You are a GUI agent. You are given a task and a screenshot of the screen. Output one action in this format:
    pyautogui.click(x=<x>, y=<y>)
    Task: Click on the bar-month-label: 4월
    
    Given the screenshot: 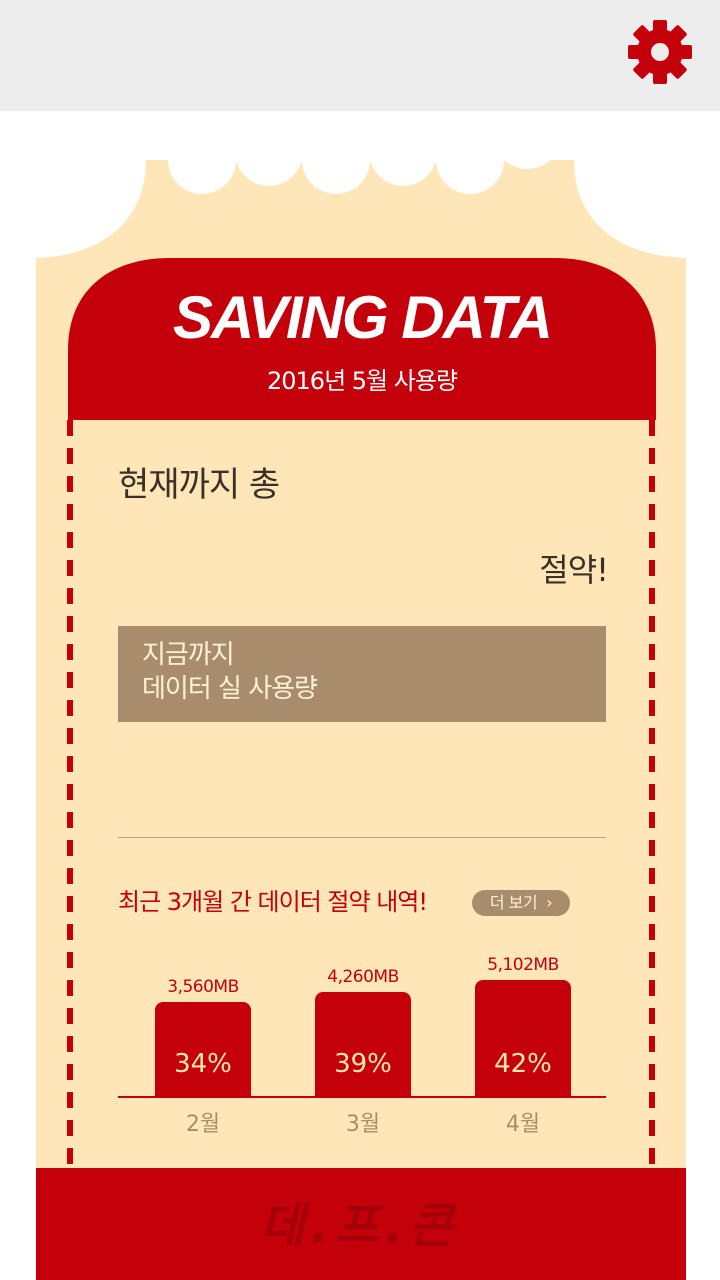 What is the action you would take?
    pyautogui.click(x=523, y=1124)
    